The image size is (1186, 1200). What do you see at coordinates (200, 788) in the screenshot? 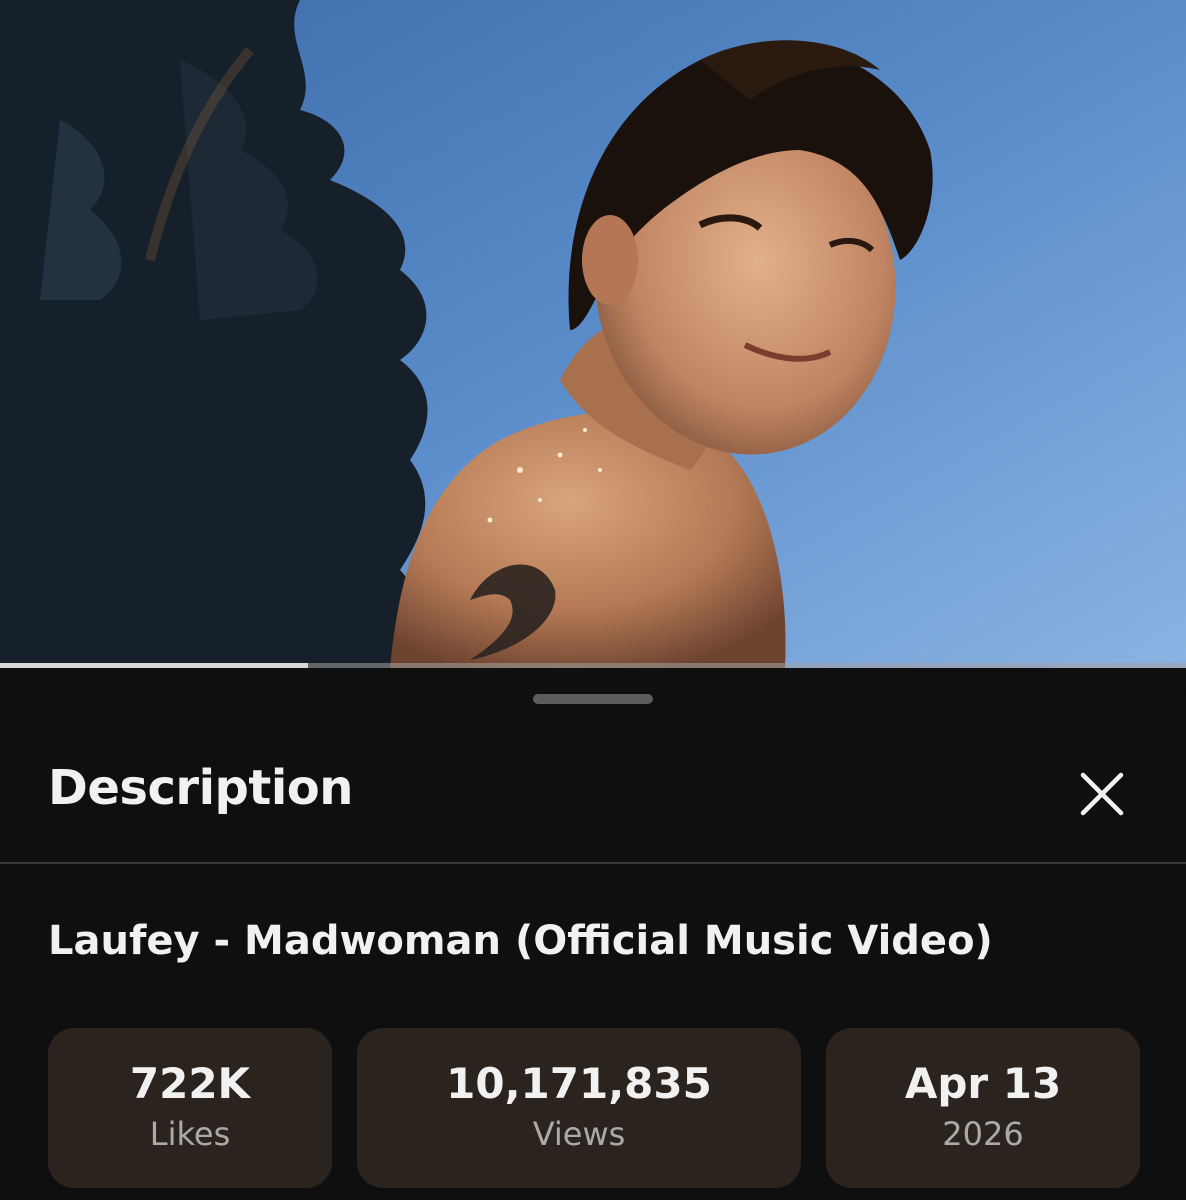
I see `sheet-title: Description` at bounding box center [200, 788].